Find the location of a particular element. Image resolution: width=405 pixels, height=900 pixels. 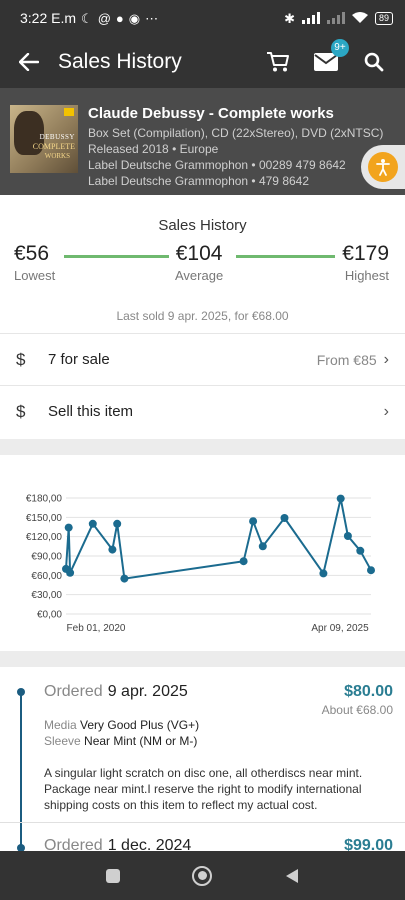

y-tick-label: €60,00 is located at coordinates (46, 576).